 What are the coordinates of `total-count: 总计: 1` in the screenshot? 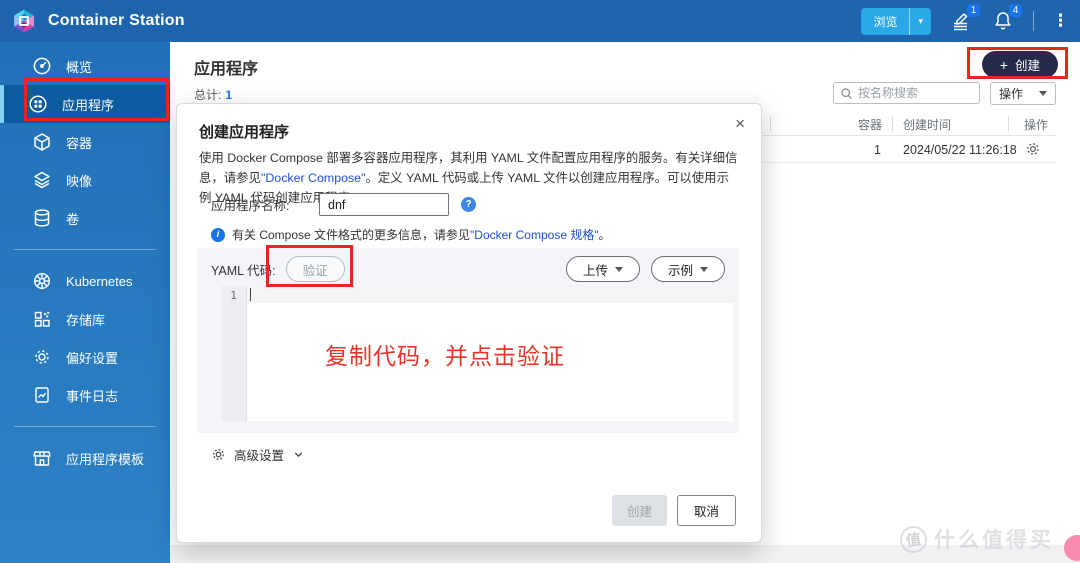 It's located at (213, 94).